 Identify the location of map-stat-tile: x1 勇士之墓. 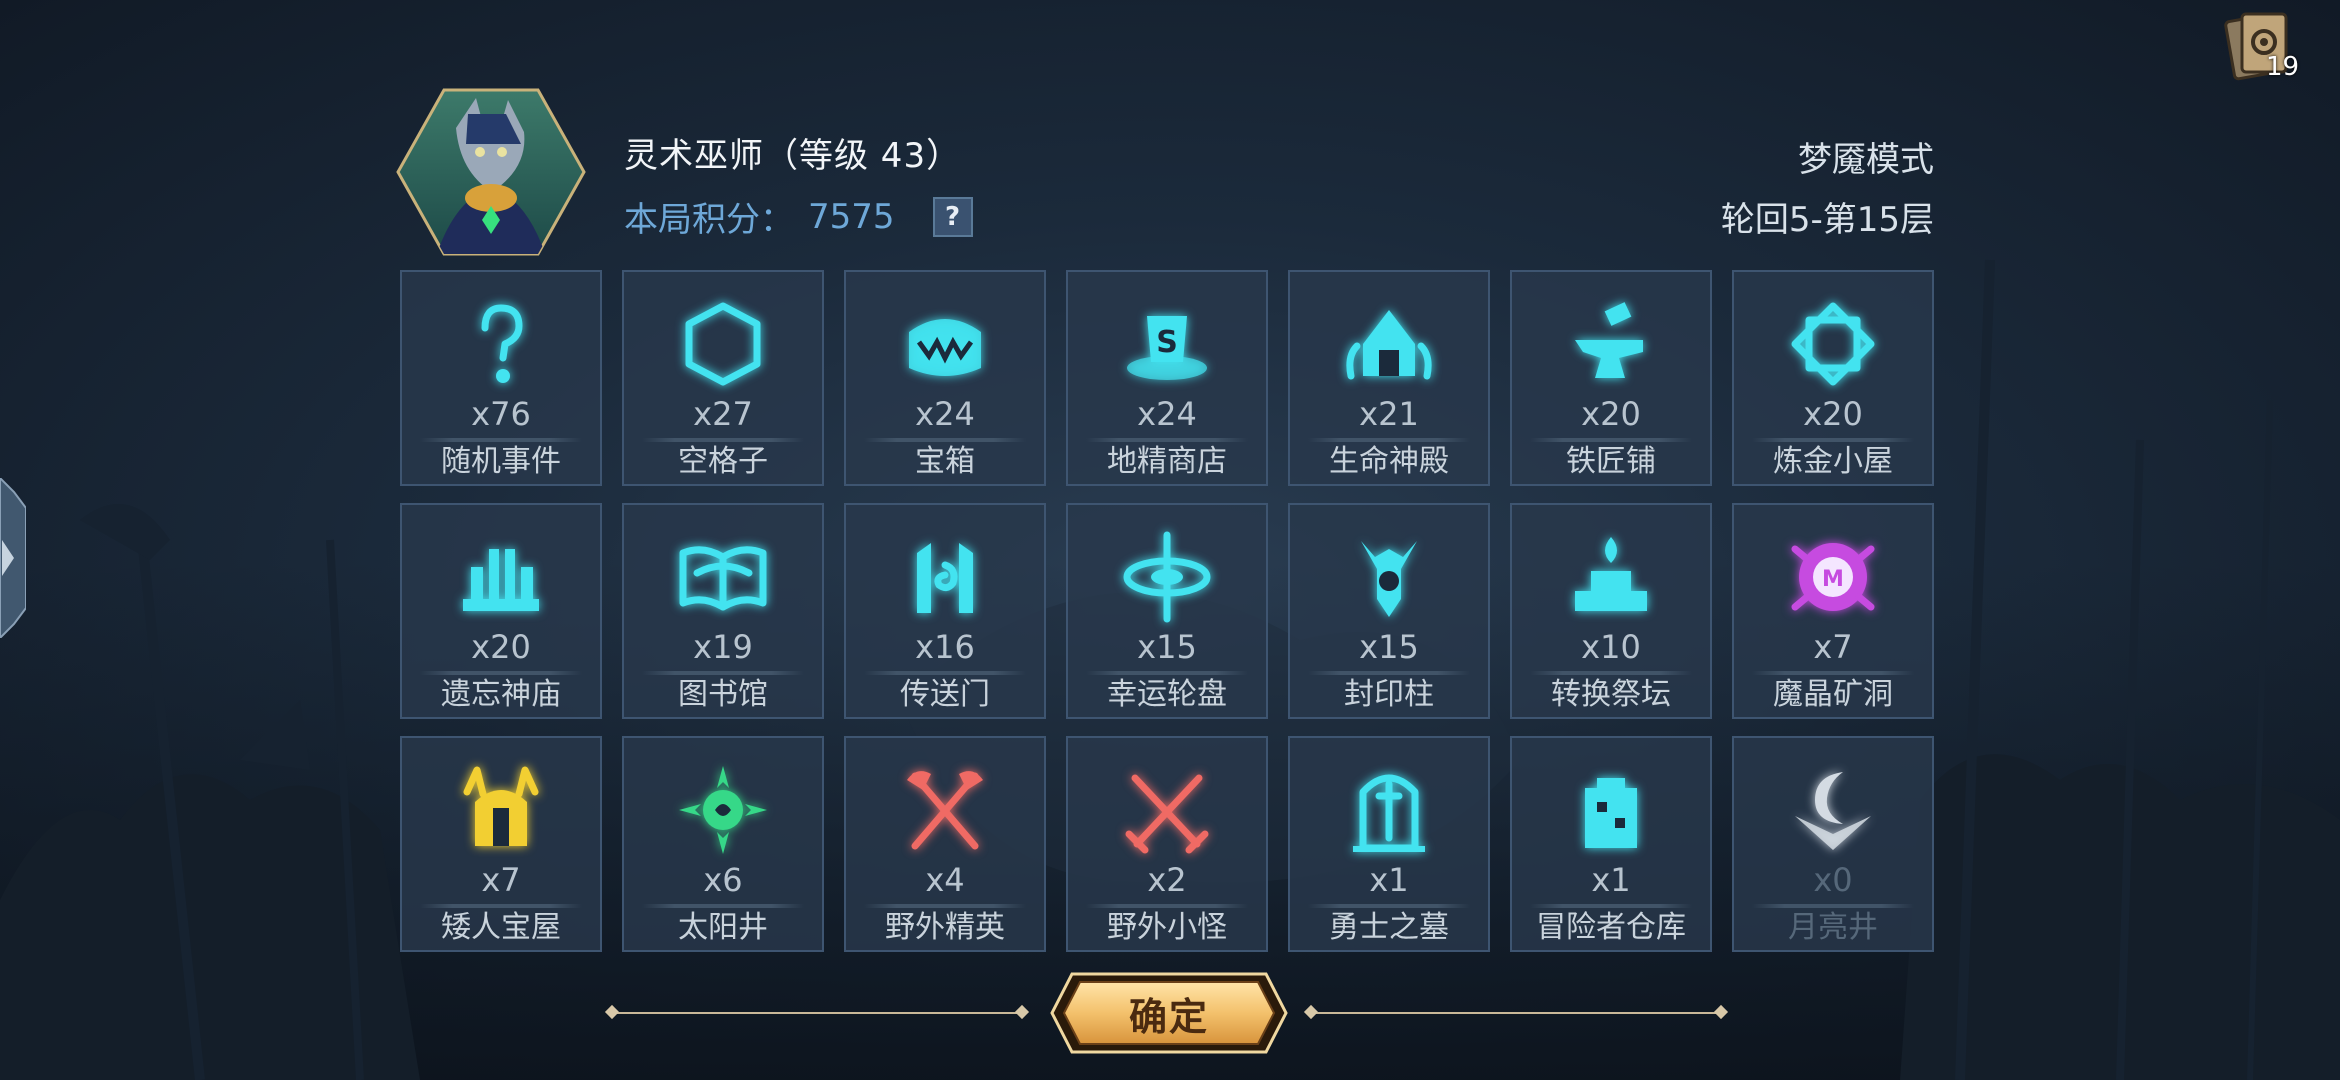
(1389, 844).